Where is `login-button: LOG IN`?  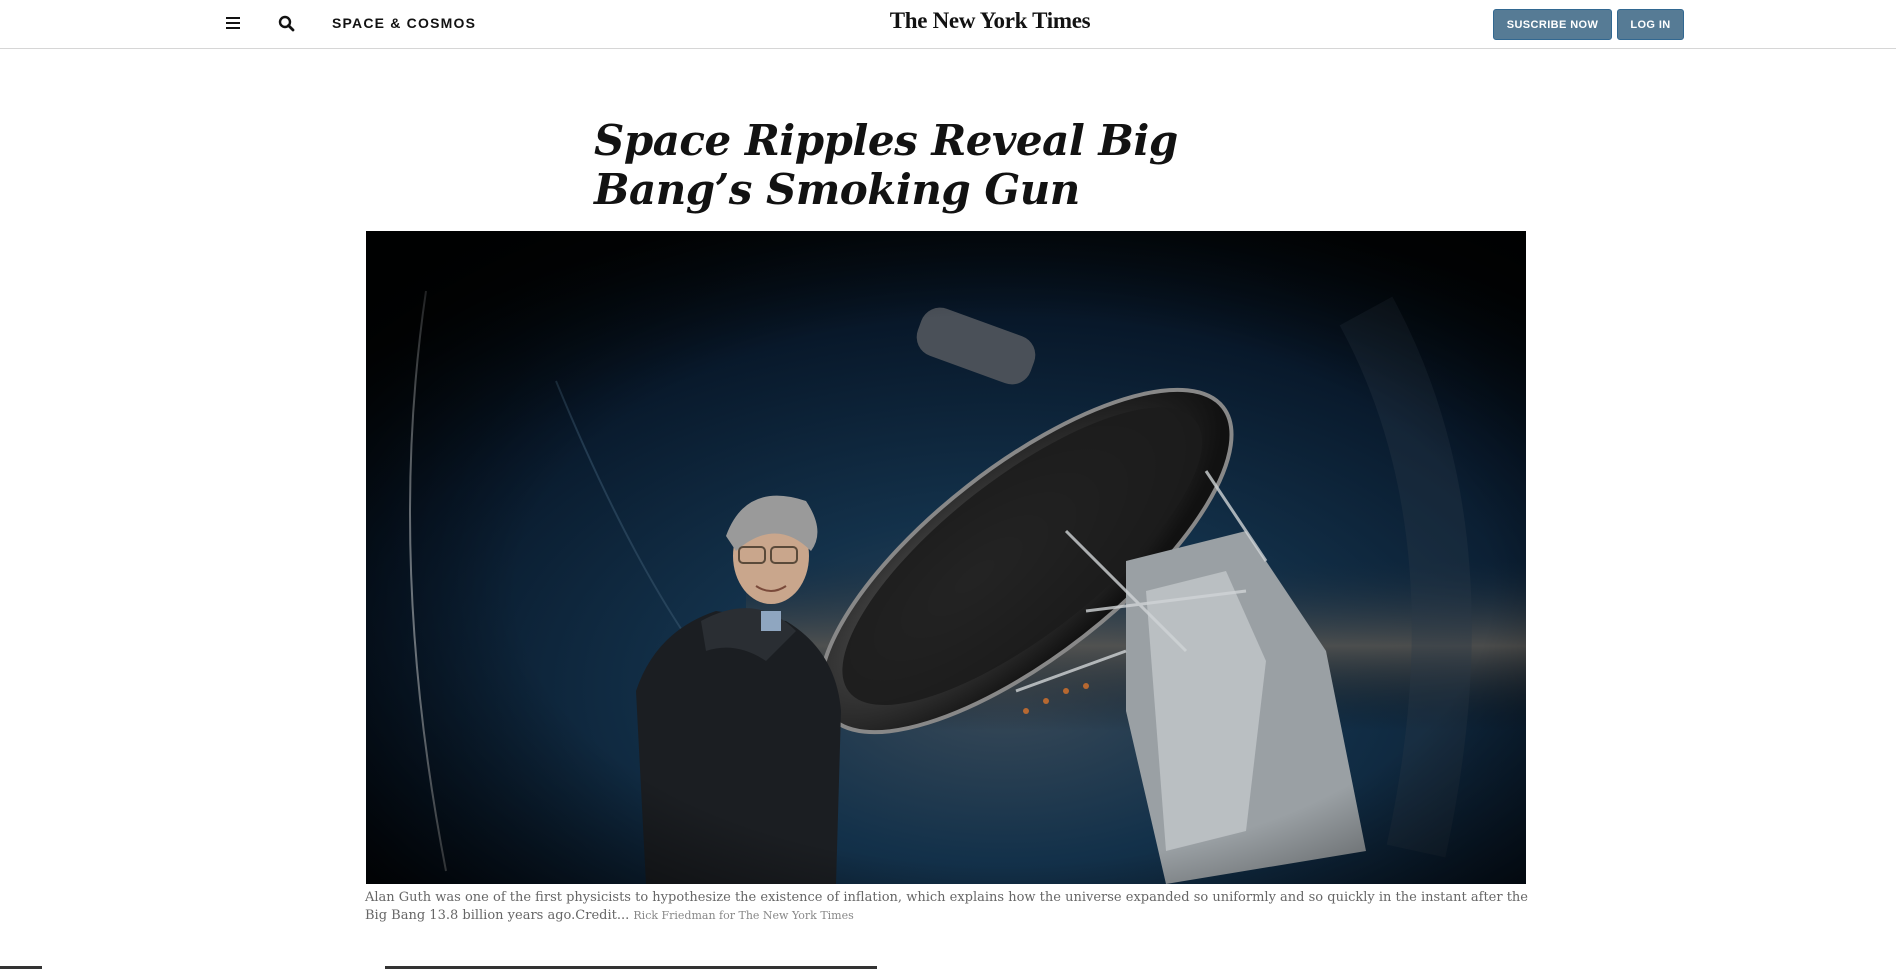
login-button: LOG IN is located at coordinates (1650, 24).